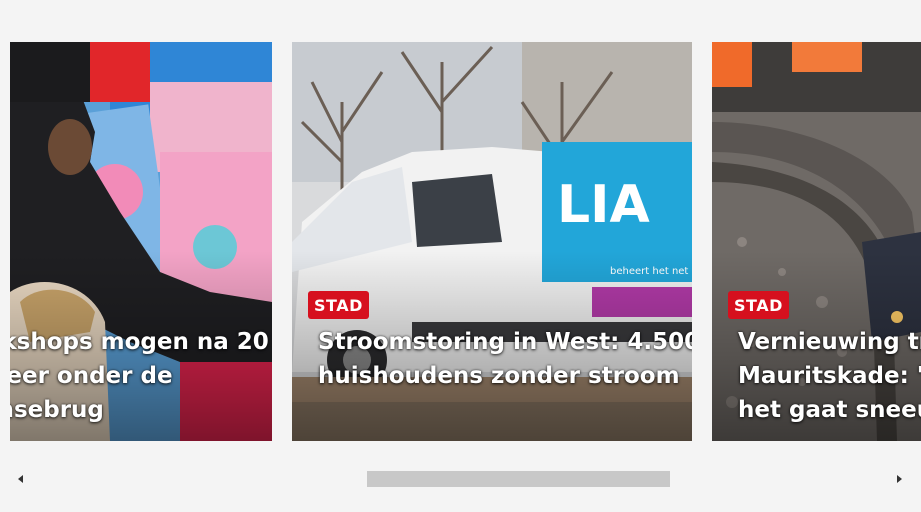  What do you see at coordinates (139, 342) in the screenshot?
I see `headline-line: rkshops mogen na 20` at bounding box center [139, 342].